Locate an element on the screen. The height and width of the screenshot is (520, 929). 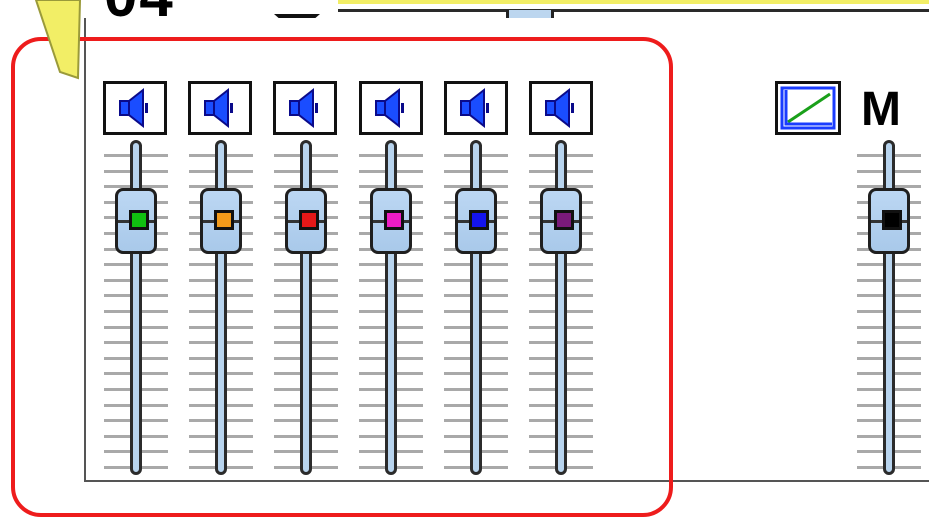
fader-master is located at coordinates (889, 307).